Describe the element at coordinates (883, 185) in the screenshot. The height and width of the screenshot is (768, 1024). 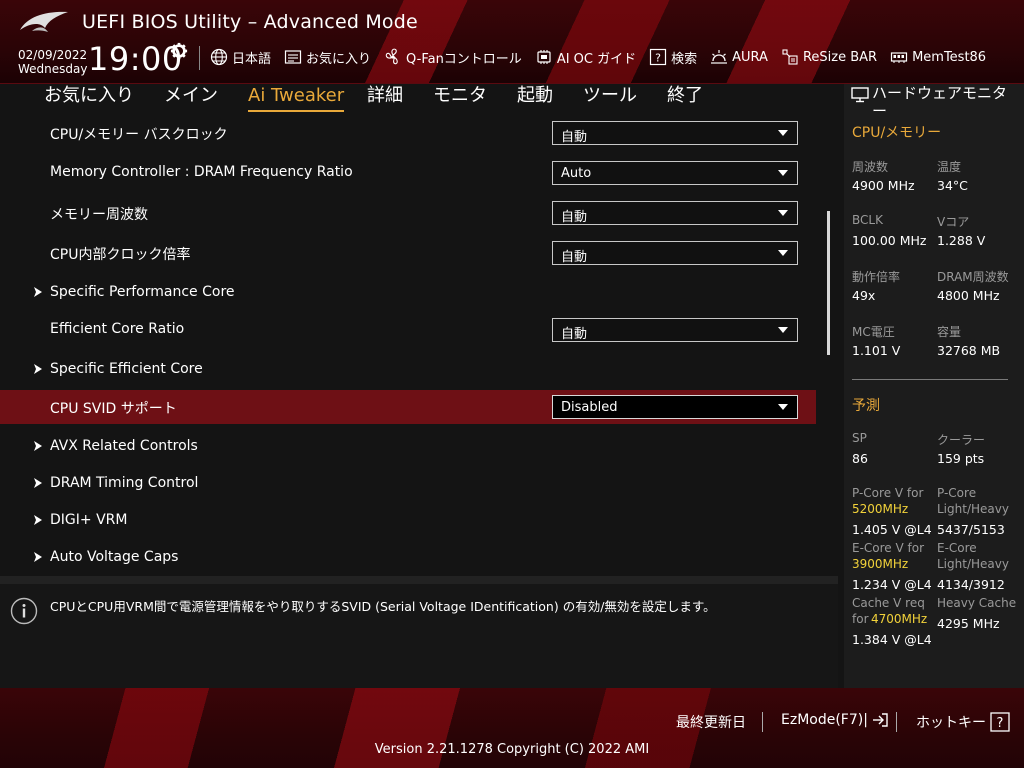
I see `frequency-value: 4900 MHz` at that location.